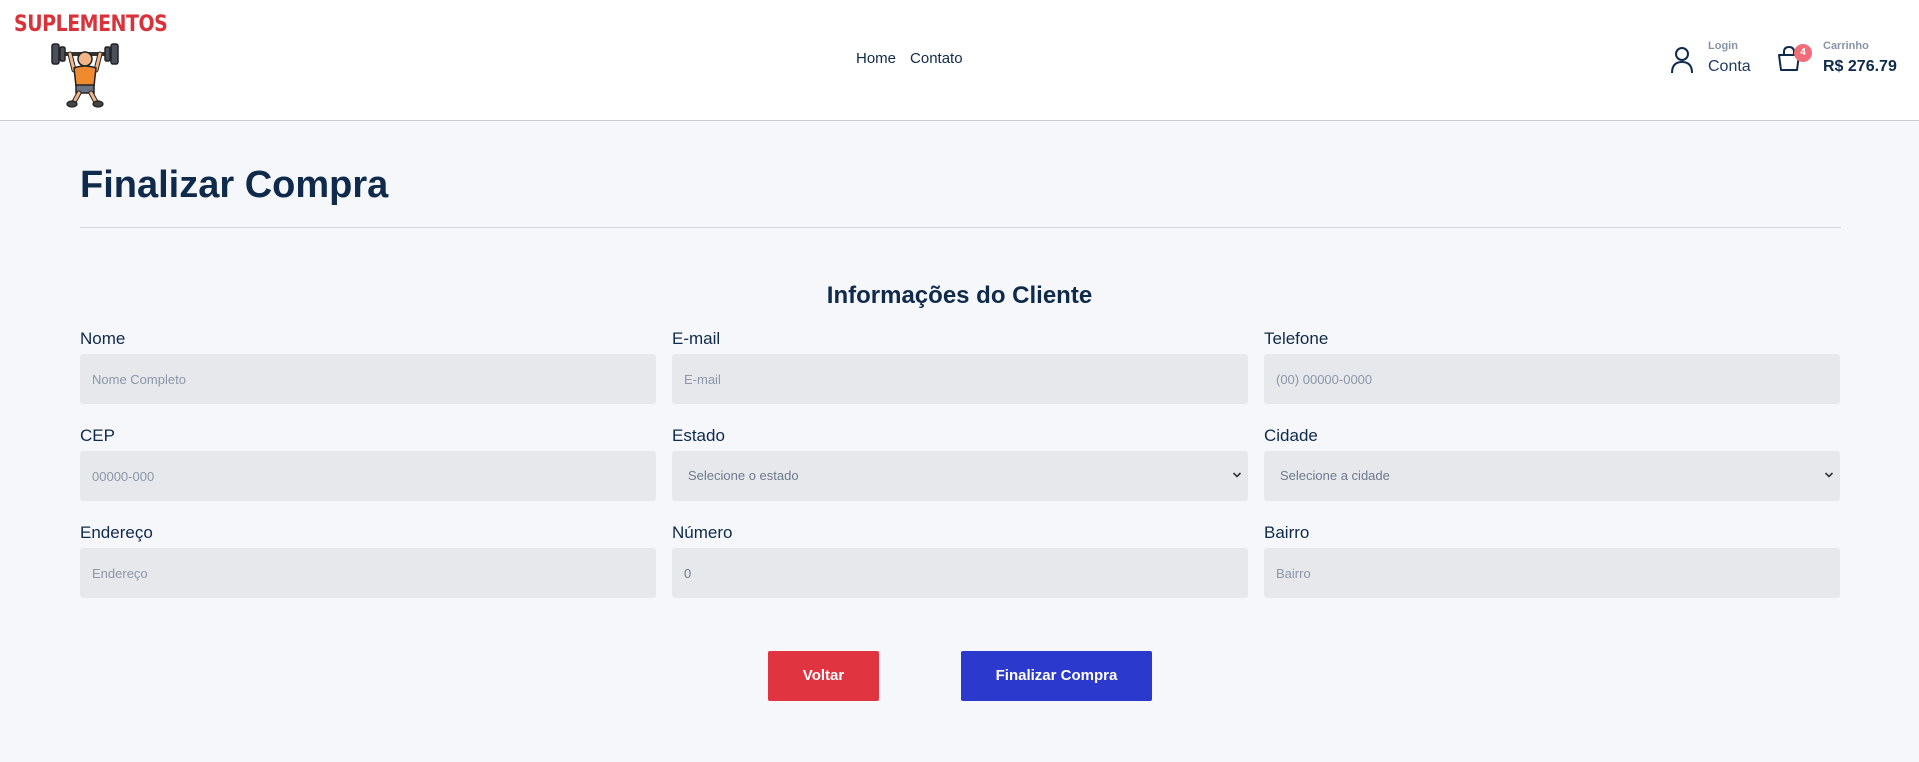 The width and height of the screenshot is (1919, 762). Describe the element at coordinates (959, 295) in the screenshot. I see `section-title: Informações do Cliente` at that location.